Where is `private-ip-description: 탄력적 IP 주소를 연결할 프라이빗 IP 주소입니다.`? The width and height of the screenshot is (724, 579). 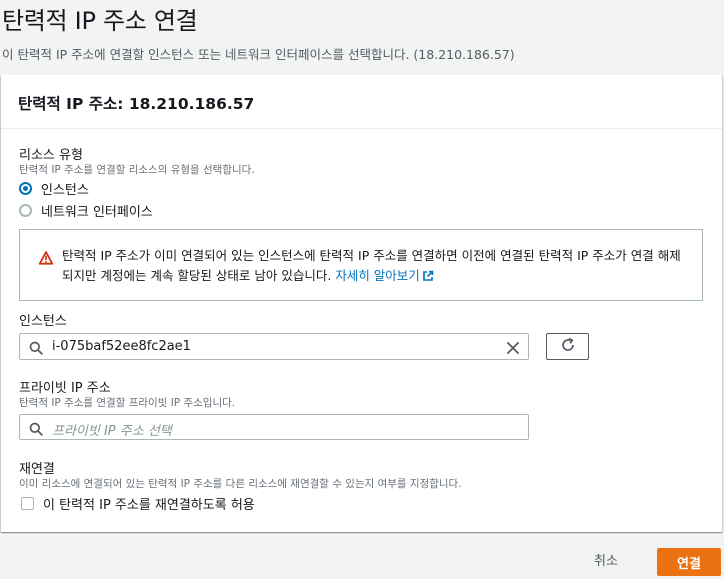
private-ip-description: 탄력적 IP 주소를 연결할 프라이빗 IP 주소입니다. is located at coordinates (127, 403).